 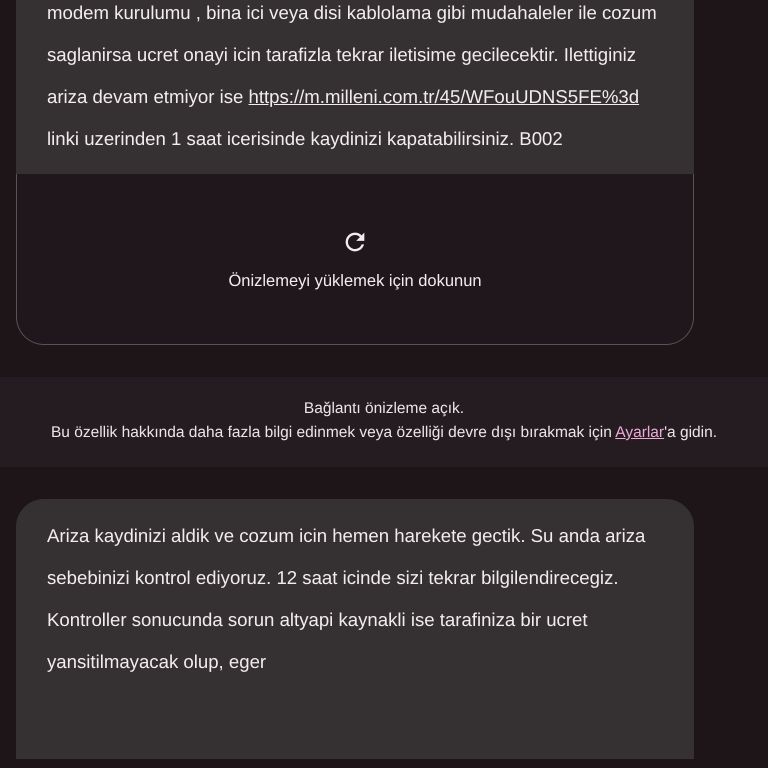 What do you see at coordinates (639, 432) in the screenshot?
I see `settings-link: Ayarlar` at bounding box center [639, 432].